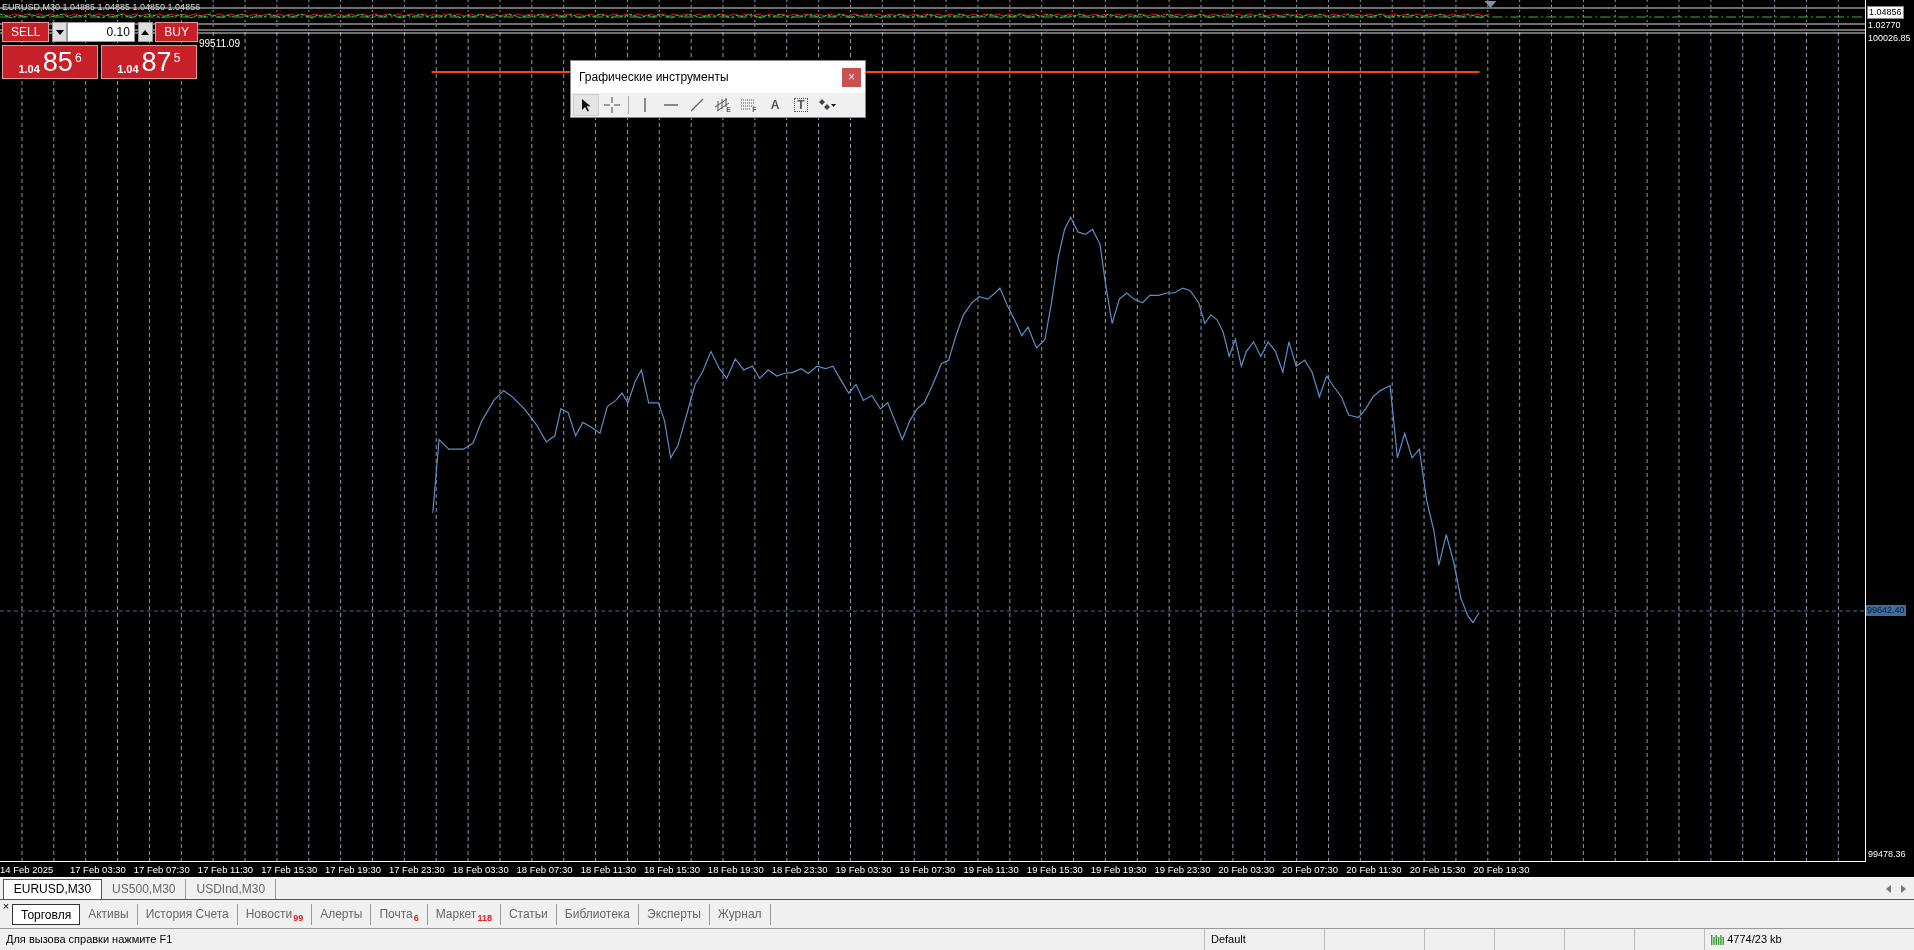  What do you see at coordinates (219, 44) in the screenshot?
I see `indicator-value: 99511.09` at bounding box center [219, 44].